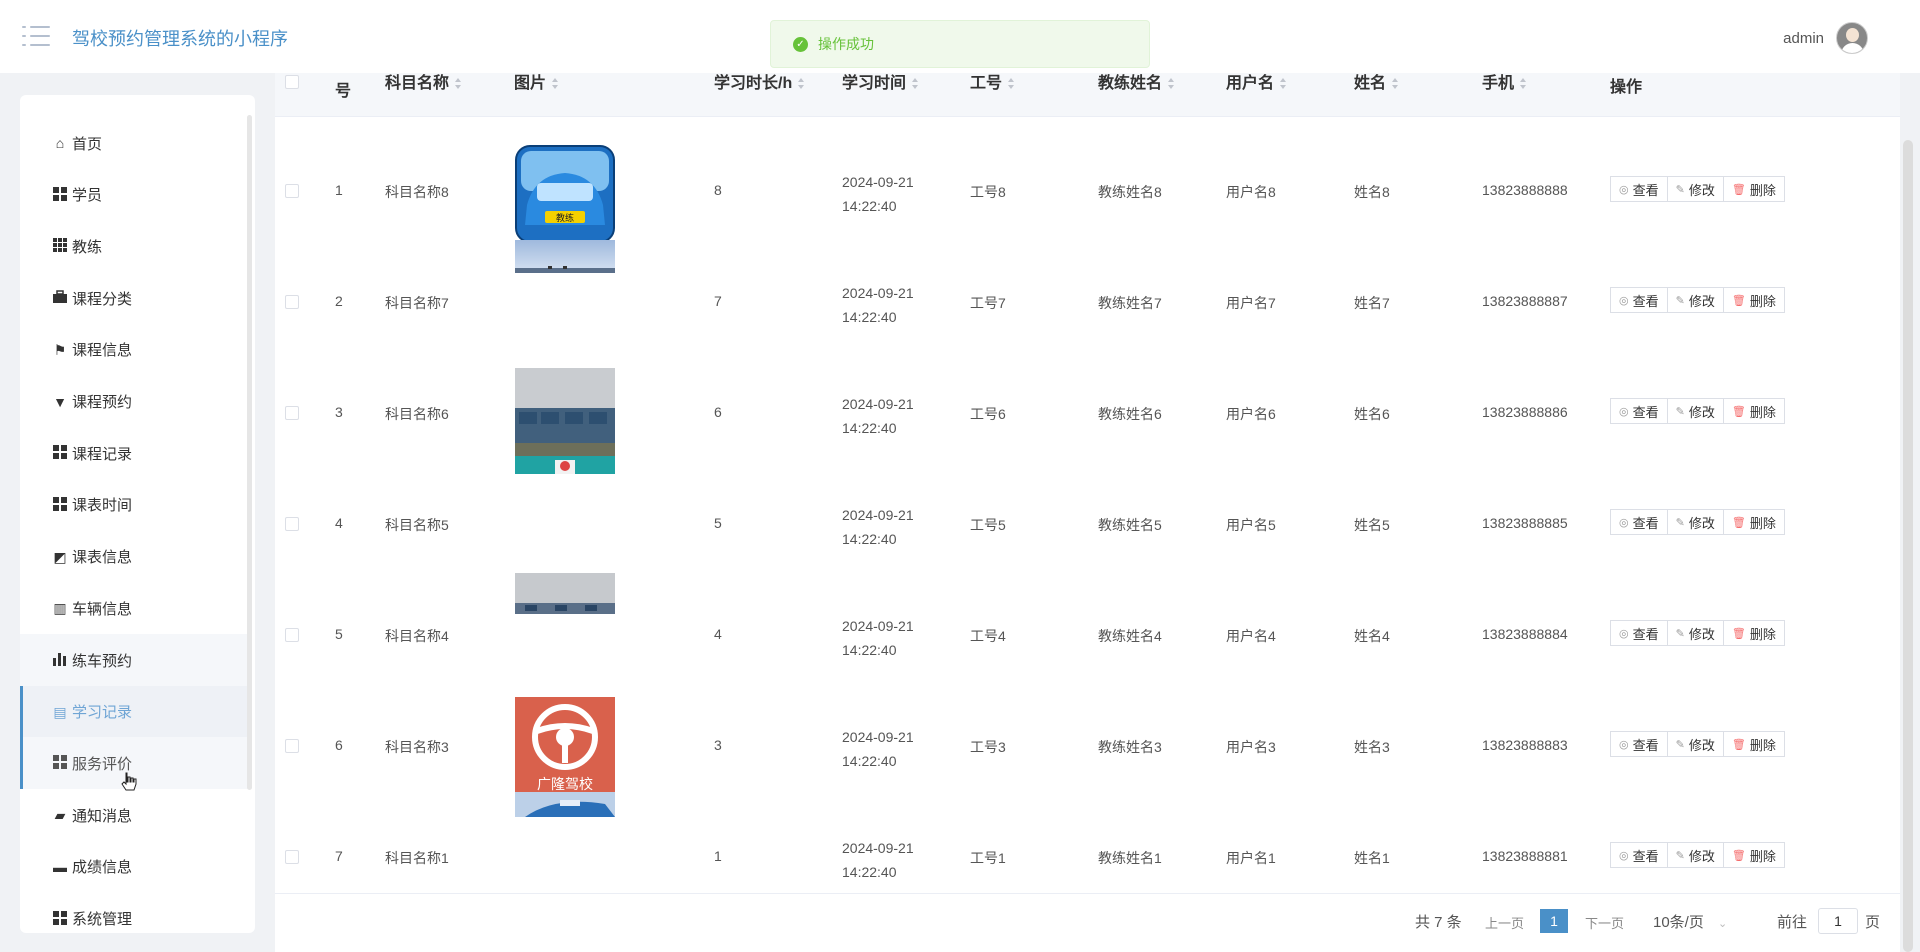  What do you see at coordinates (60, 504) in the screenshot?
I see `grid-icon` at bounding box center [60, 504].